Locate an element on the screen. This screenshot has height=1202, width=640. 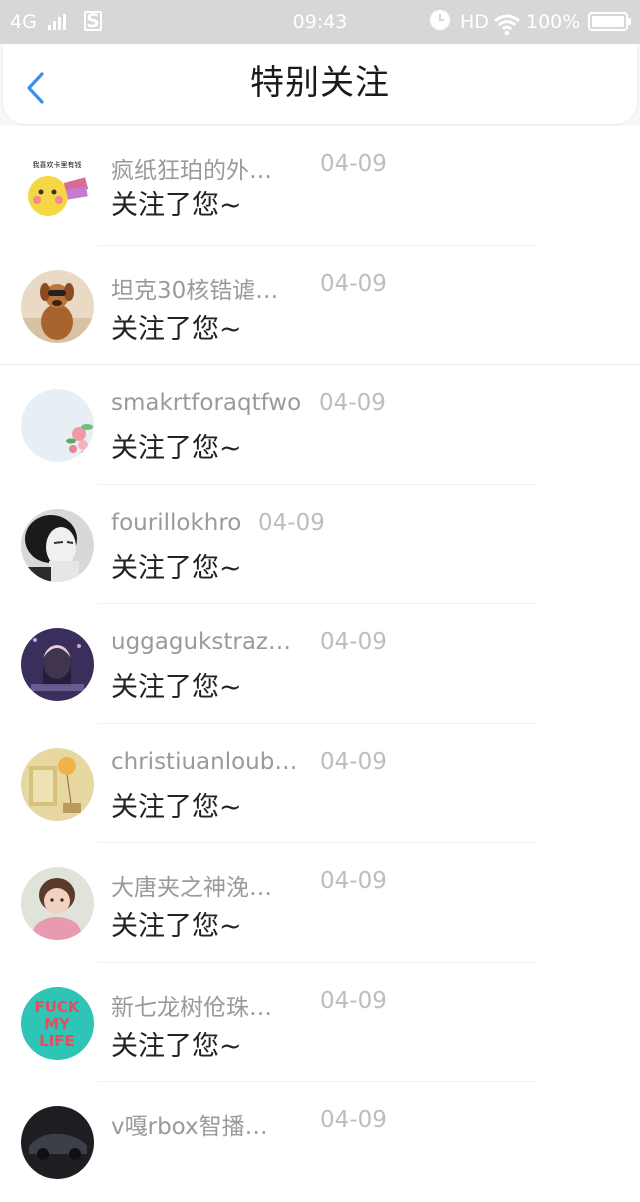
child-avatar is located at coordinates (57, 903).